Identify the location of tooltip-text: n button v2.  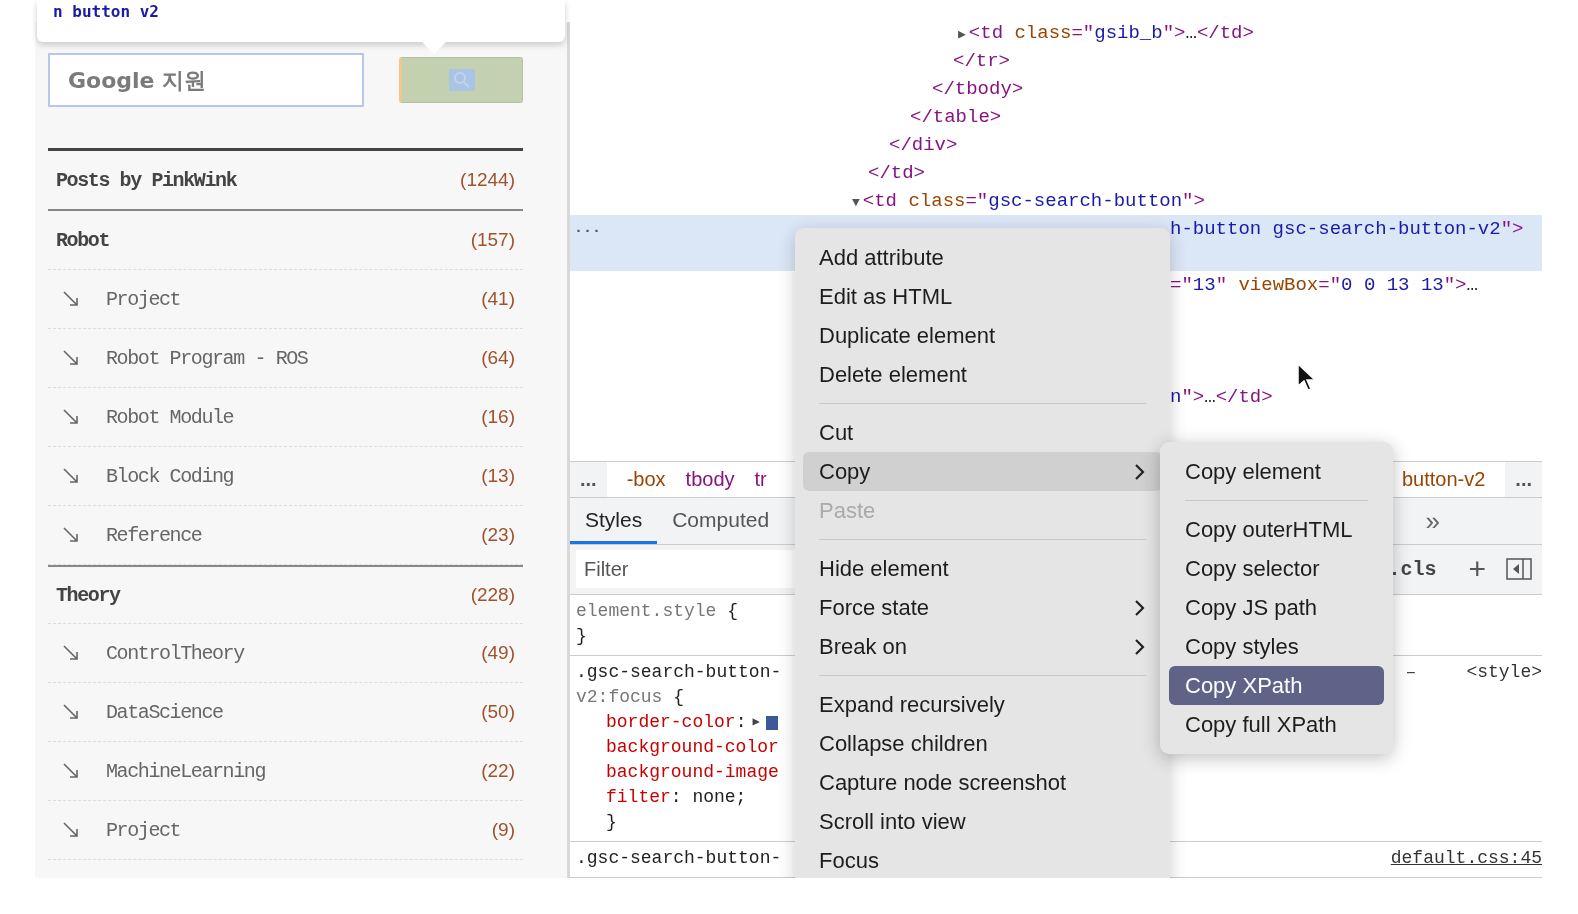
(106, 12).